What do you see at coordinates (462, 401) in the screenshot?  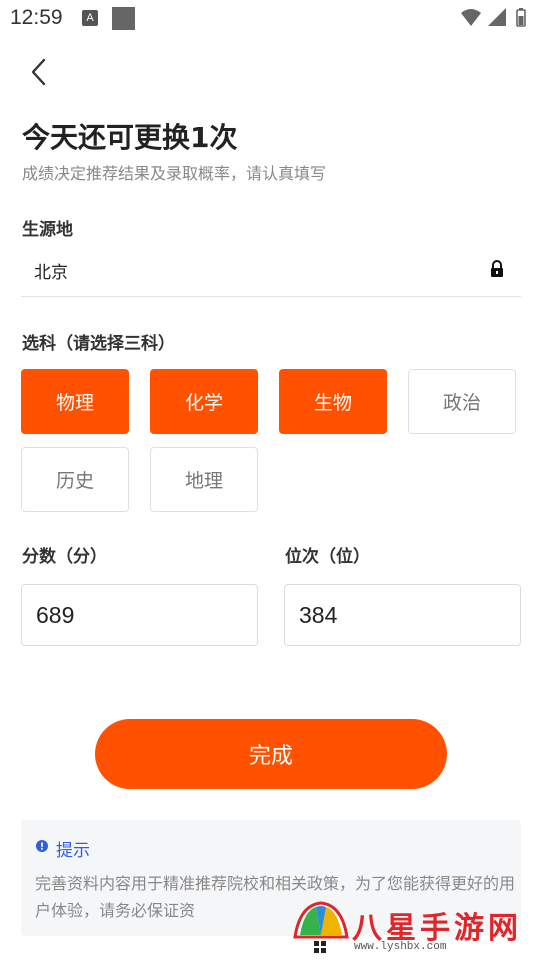 I see `subject-chip-politics: 政治` at bounding box center [462, 401].